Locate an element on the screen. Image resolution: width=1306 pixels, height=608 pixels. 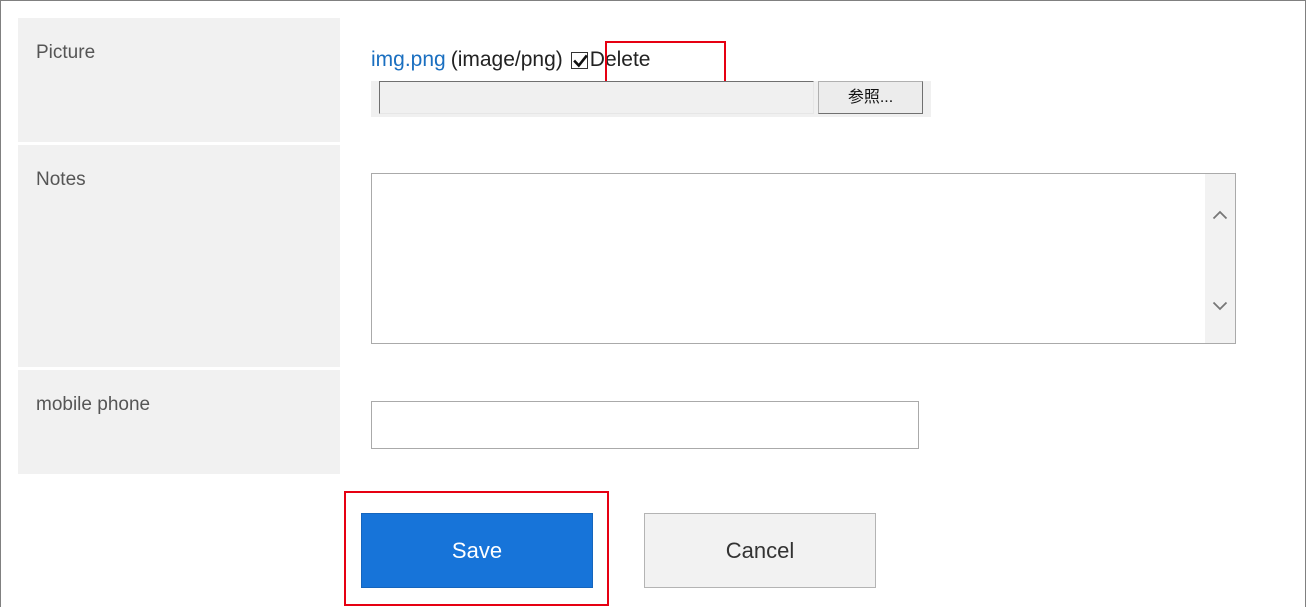
mobile-phone-label: mobile phone is located at coordinates (93, 404).